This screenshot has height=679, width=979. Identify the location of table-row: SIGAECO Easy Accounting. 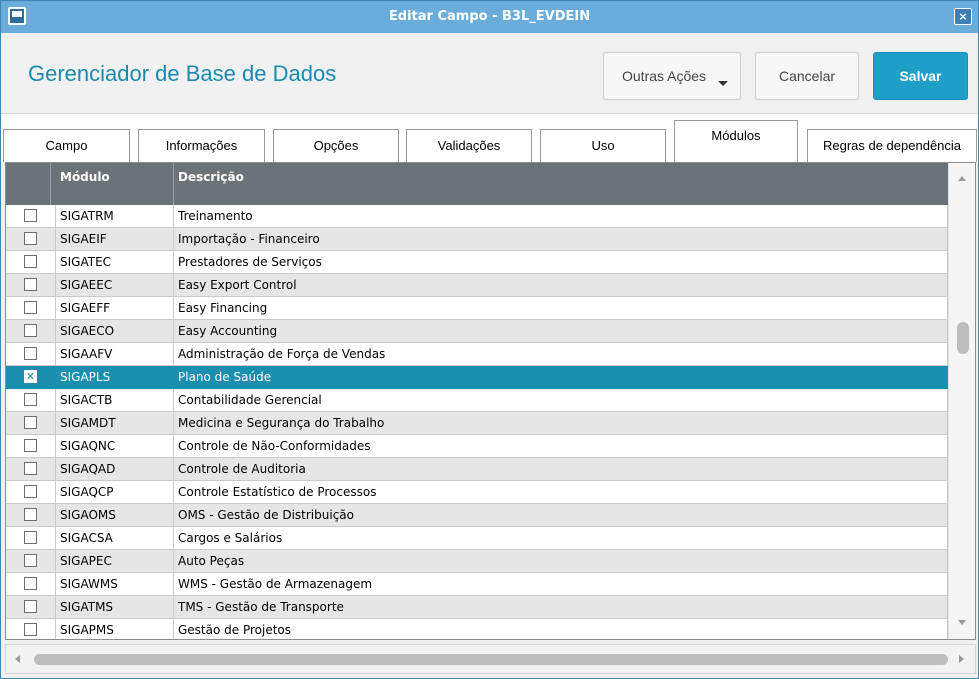
(477, 331).